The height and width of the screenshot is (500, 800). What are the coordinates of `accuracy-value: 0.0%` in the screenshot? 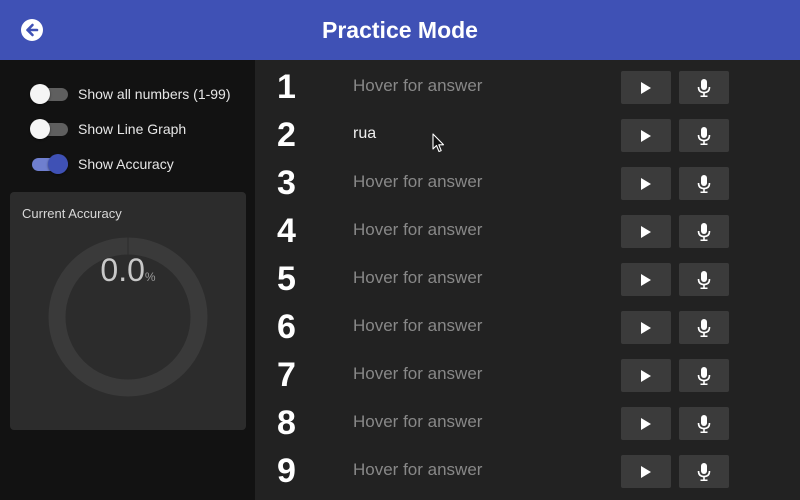 It's located at (128, 270).